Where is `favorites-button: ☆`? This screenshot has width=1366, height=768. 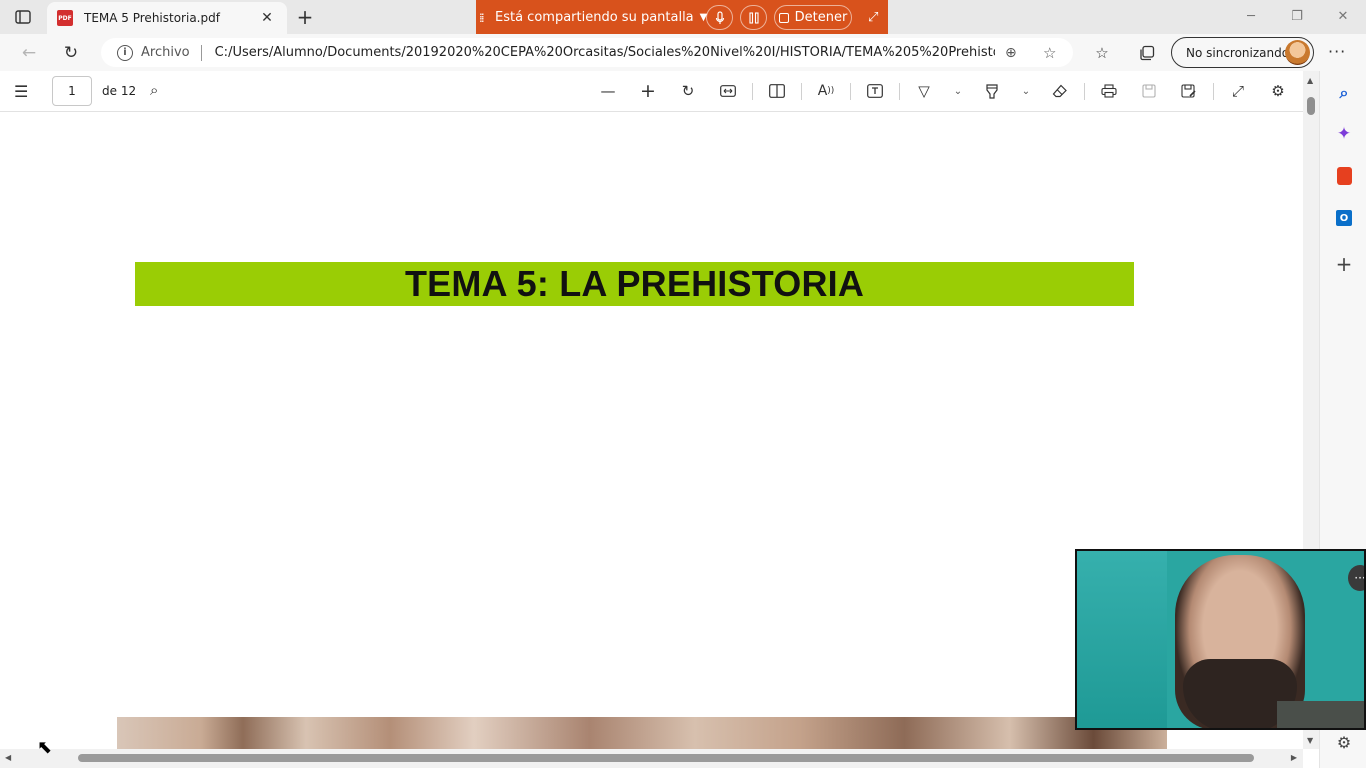 favorites-button: ☆ is located at coordinates (1102, 53).